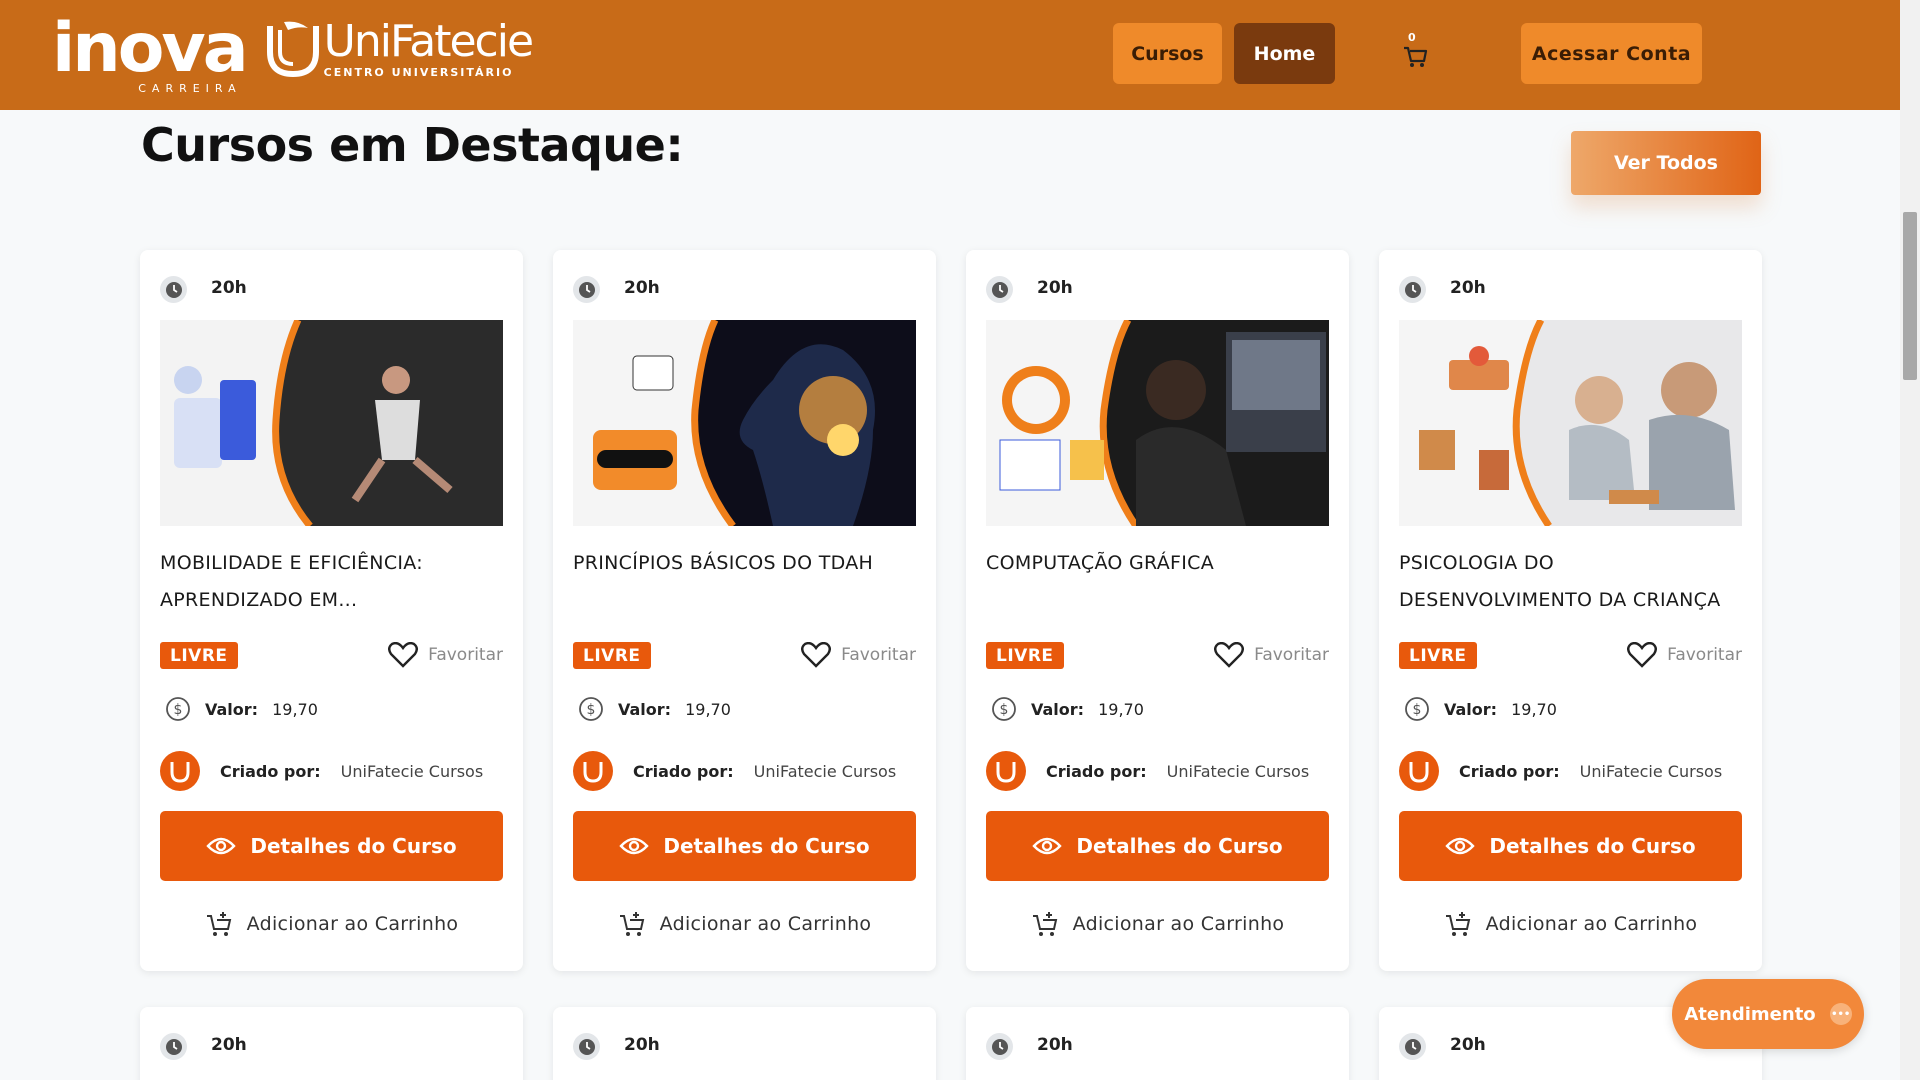 This screenshot has width=1920, height=1080. What do you see at coordinates (418, 72) in the screenshot?
I see `unifatecie-logo-sub: CENTRO UNIVERSITÁRIO` at bounding box center [418, 72].